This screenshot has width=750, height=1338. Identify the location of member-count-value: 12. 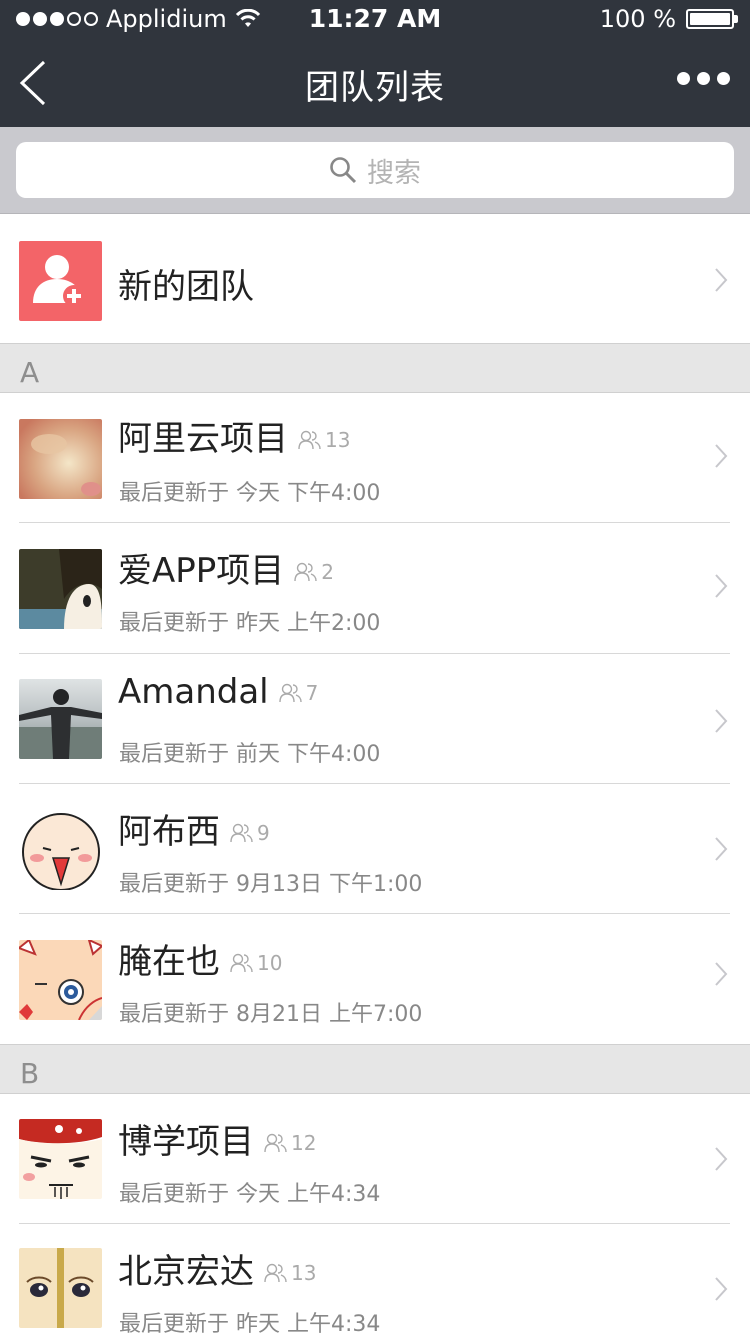
(304, 1143).